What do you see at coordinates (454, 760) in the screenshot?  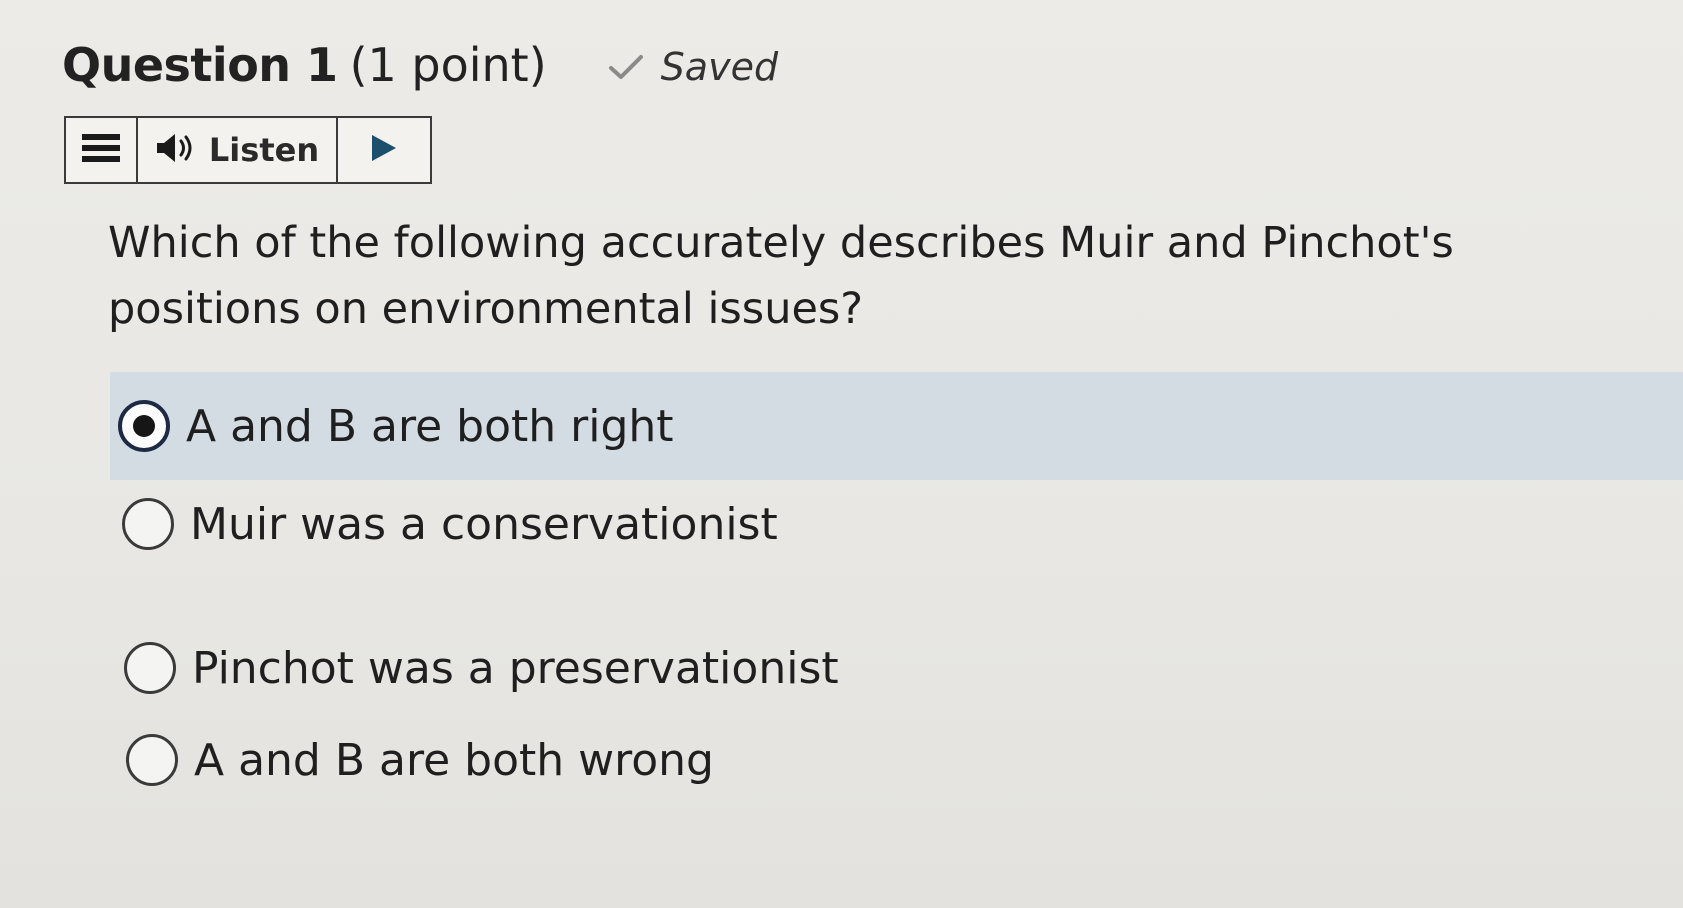 I see `answer-option-label: A and B are both wrong` at bounding box center [454, 760].